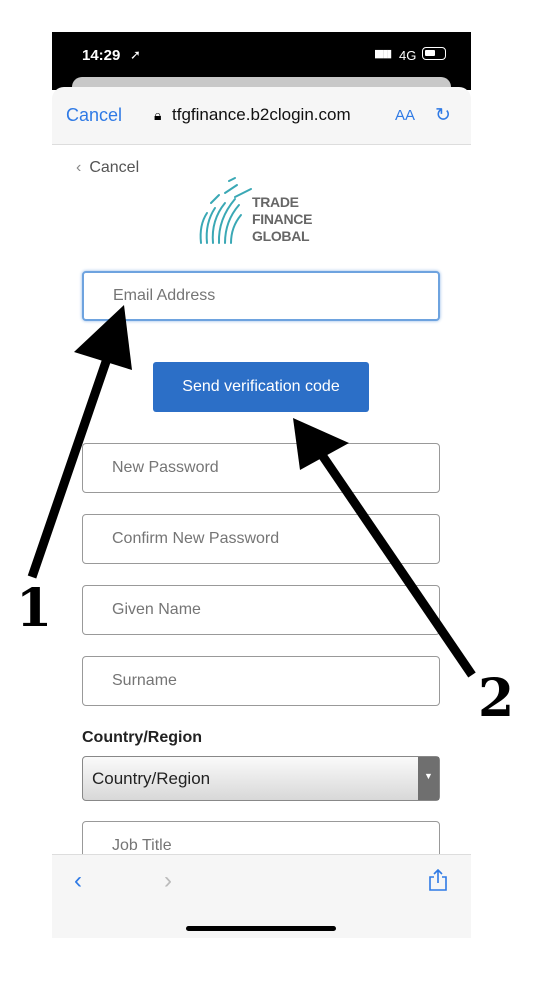 This screenshot has width=539, height=995. I want to click on annotation-label-2: 2, so click(496, 698).